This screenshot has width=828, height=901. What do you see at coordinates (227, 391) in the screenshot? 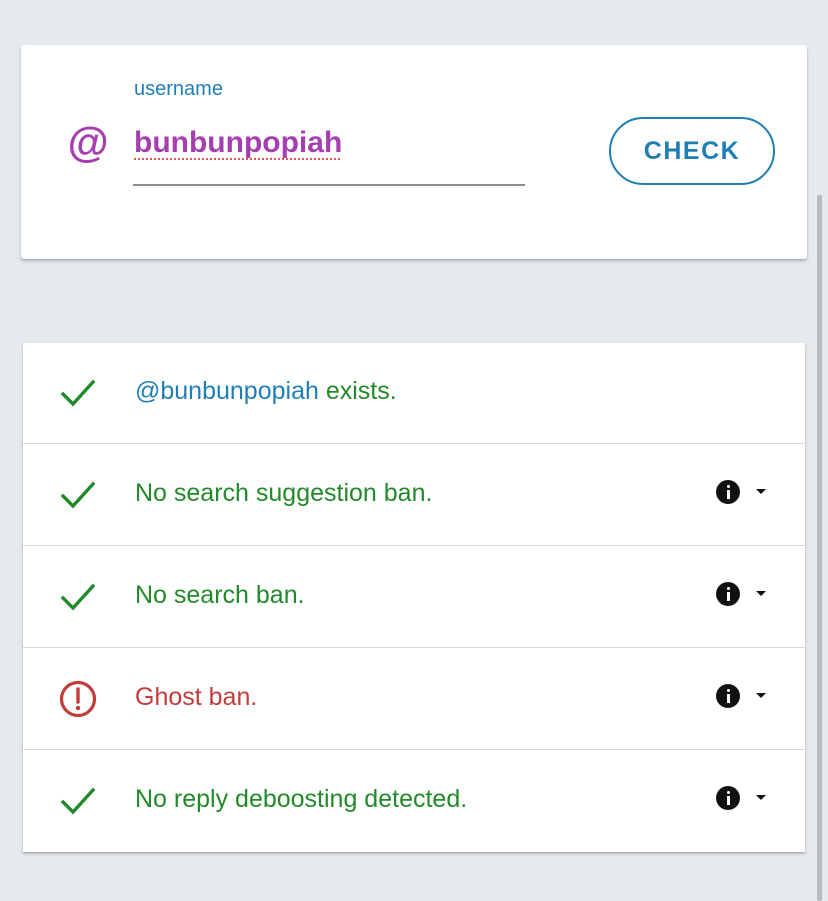
I see `result-handle: @bunbunpopiah` at bounding box center [227, 391].